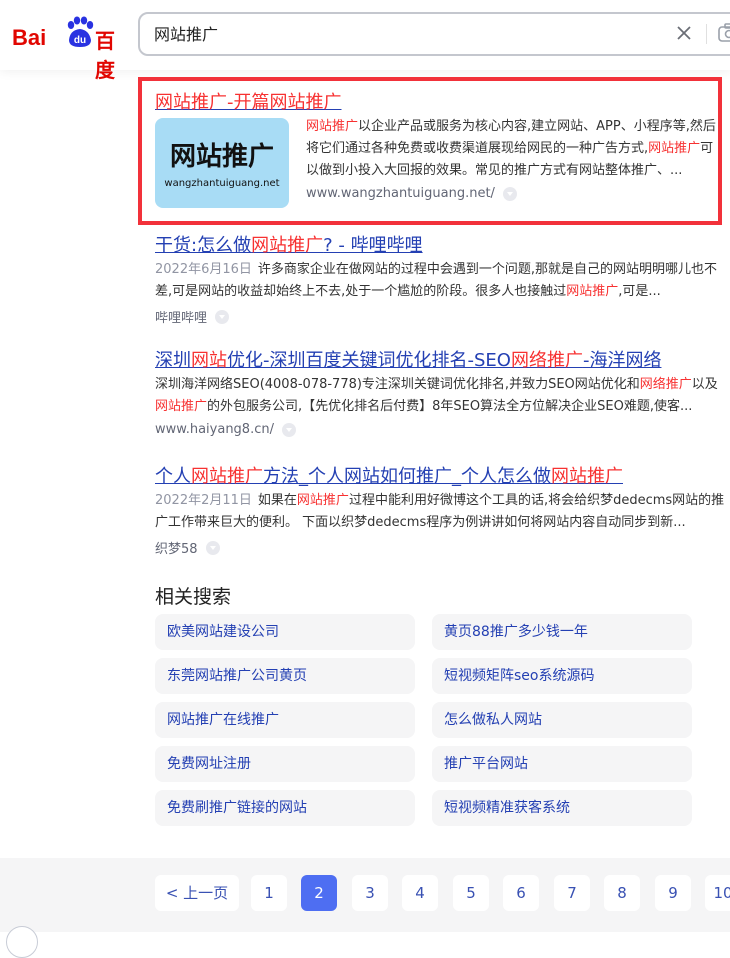  I want to click on result-title: 深圳网站优化-深圳百度关键词优化排名-SEO网络推广-海洋网络, so click(442, 359).